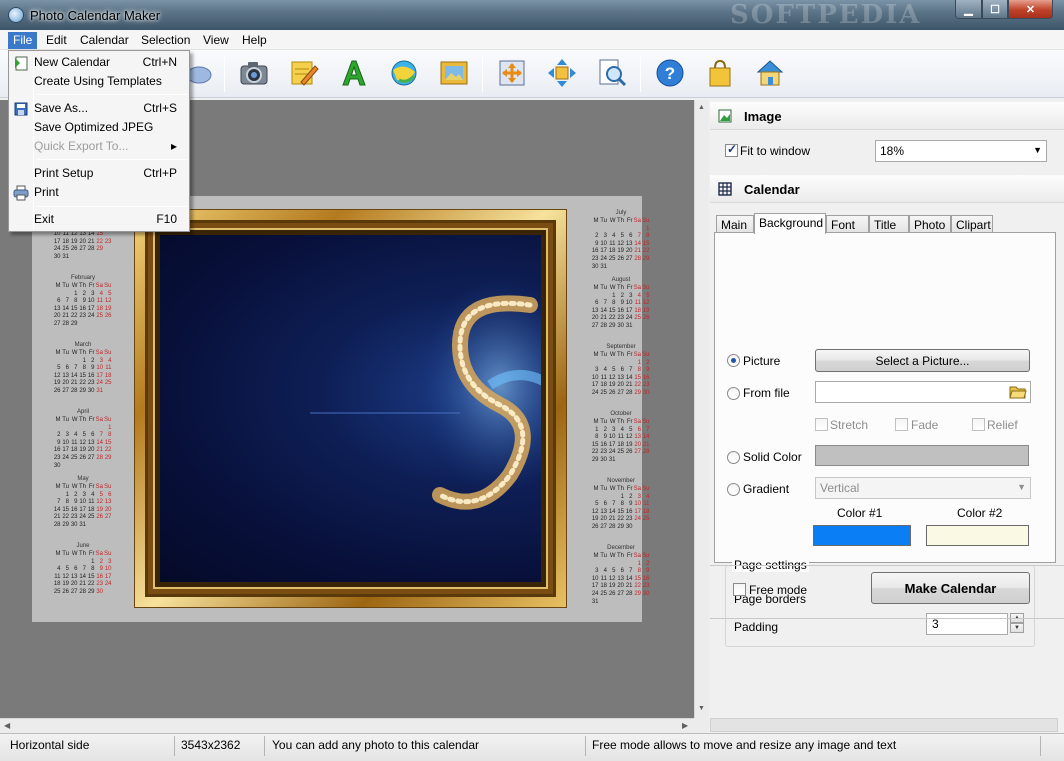 This screenshot has width=1064, height=761. I want to click on status-hint: You can add any photo to this calendar, so click(376, 745).